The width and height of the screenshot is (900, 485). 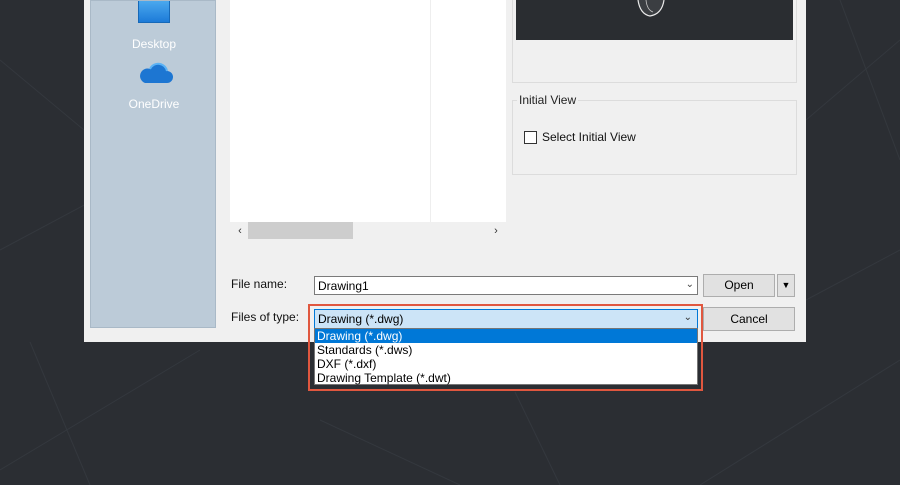 I want to click on option-dwg: Drawing (*.dwg), so click(x=506, y=336).